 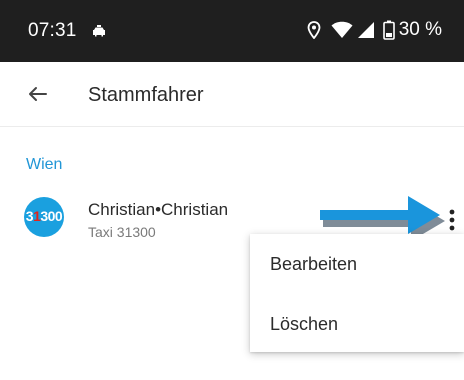 I want to click on menu-item-edit: Bearbeiten, so click(x=357, y=263).